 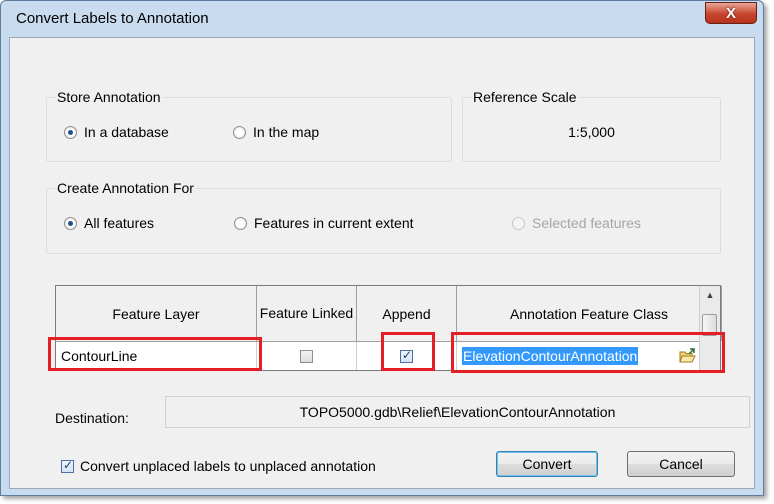 What do you see at coordinates (125, 188) in the screenshot?
I see `create-annotation-for-title: Create Annotation For` at bounding box center [125, 188].